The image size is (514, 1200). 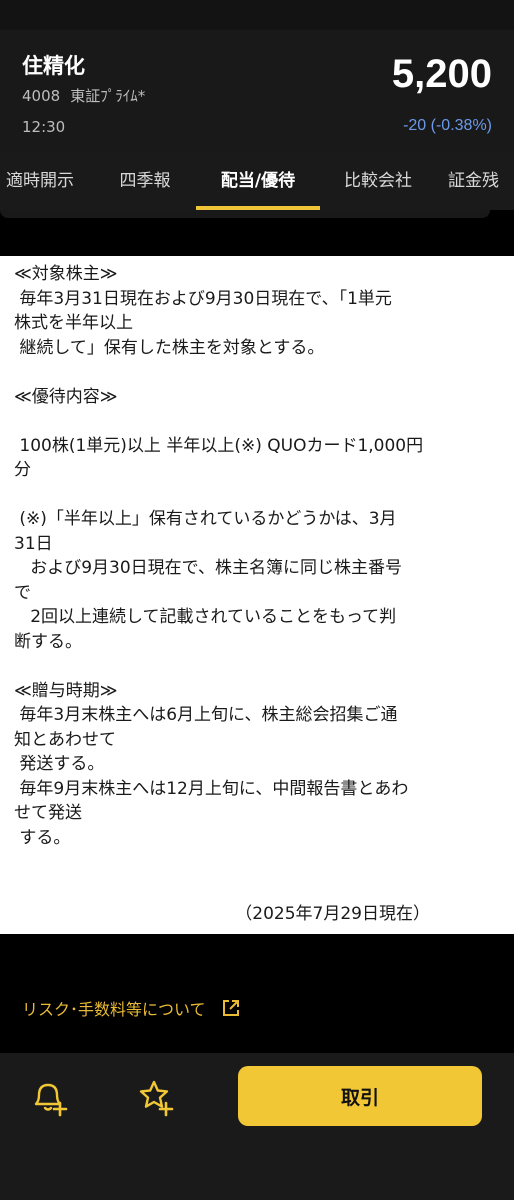 What do you see at coordinates (230, 1008) in the screenshot?
I see `external-link-icon` at bounding box center [230, 1008].